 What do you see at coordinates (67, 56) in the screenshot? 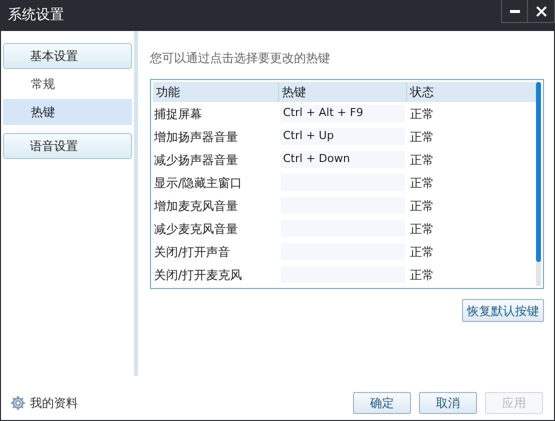
I see `sidebar-group-header: 基本设置` at bounding box center [67, 56].